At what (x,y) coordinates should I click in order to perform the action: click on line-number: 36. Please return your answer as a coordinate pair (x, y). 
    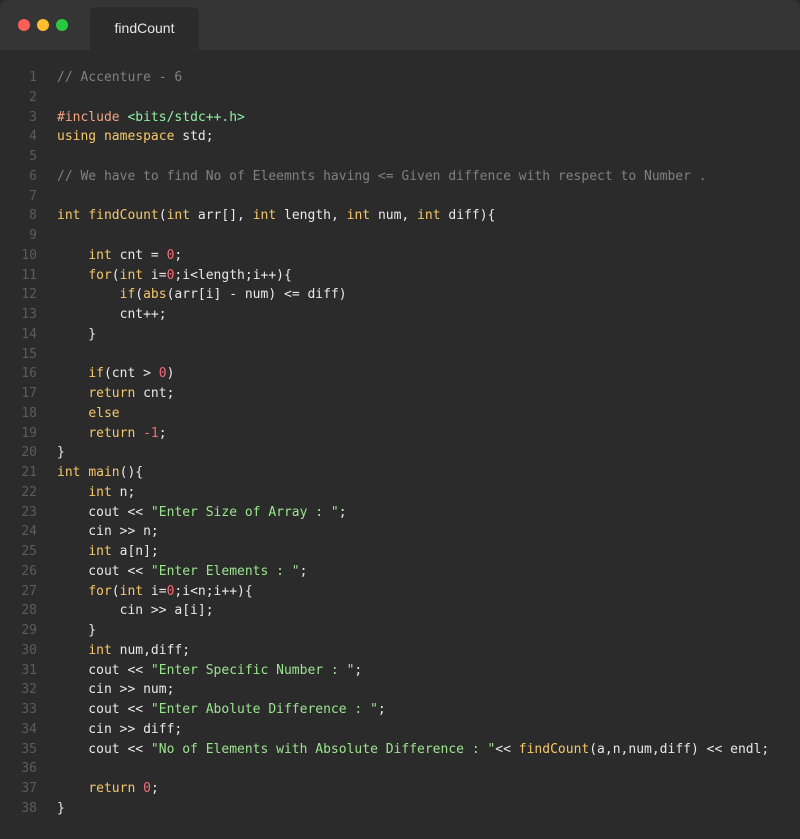
    Looking at the image, I should click on (29, 769).